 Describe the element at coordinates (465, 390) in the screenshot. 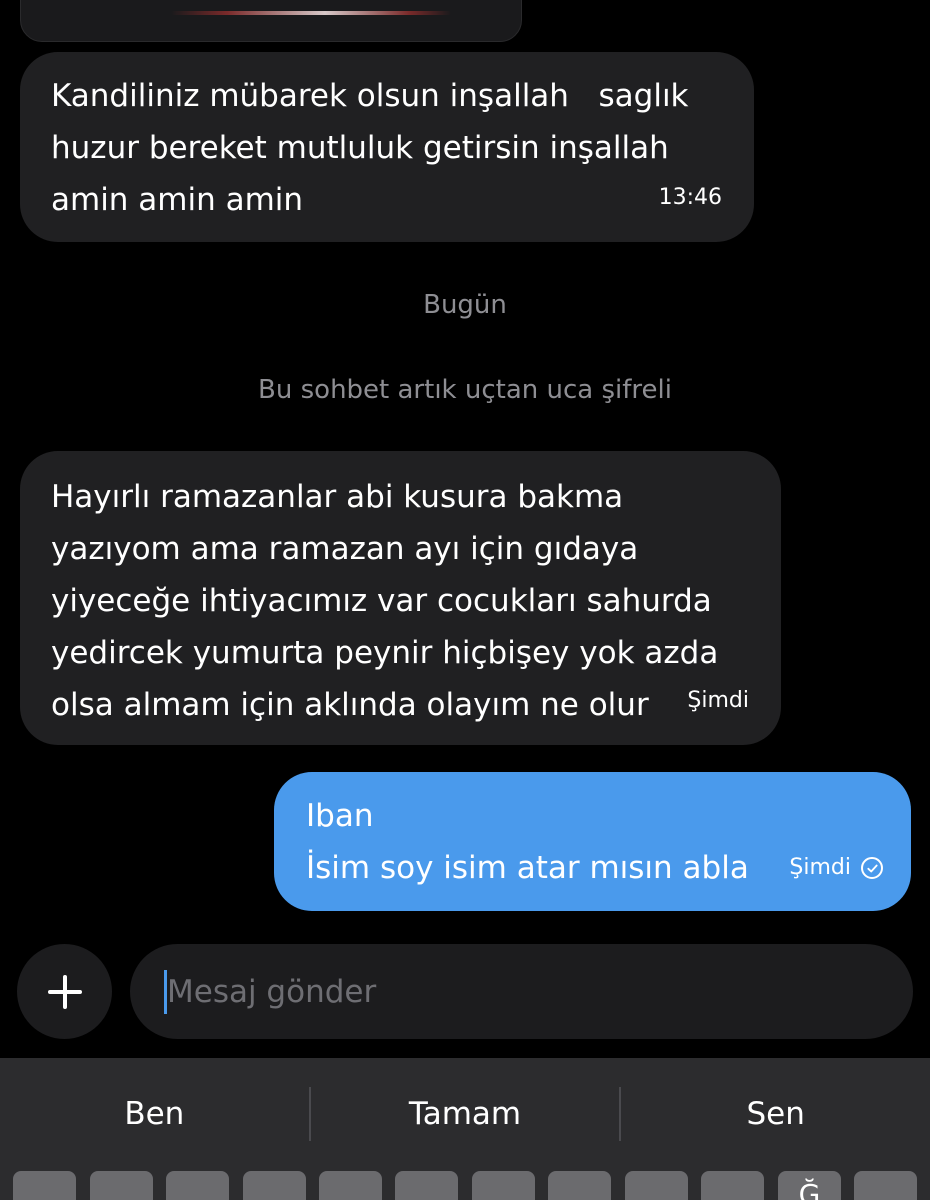

I see `encryption-notice: Bu sohbet artık uçtan uca şifreli` at that location.